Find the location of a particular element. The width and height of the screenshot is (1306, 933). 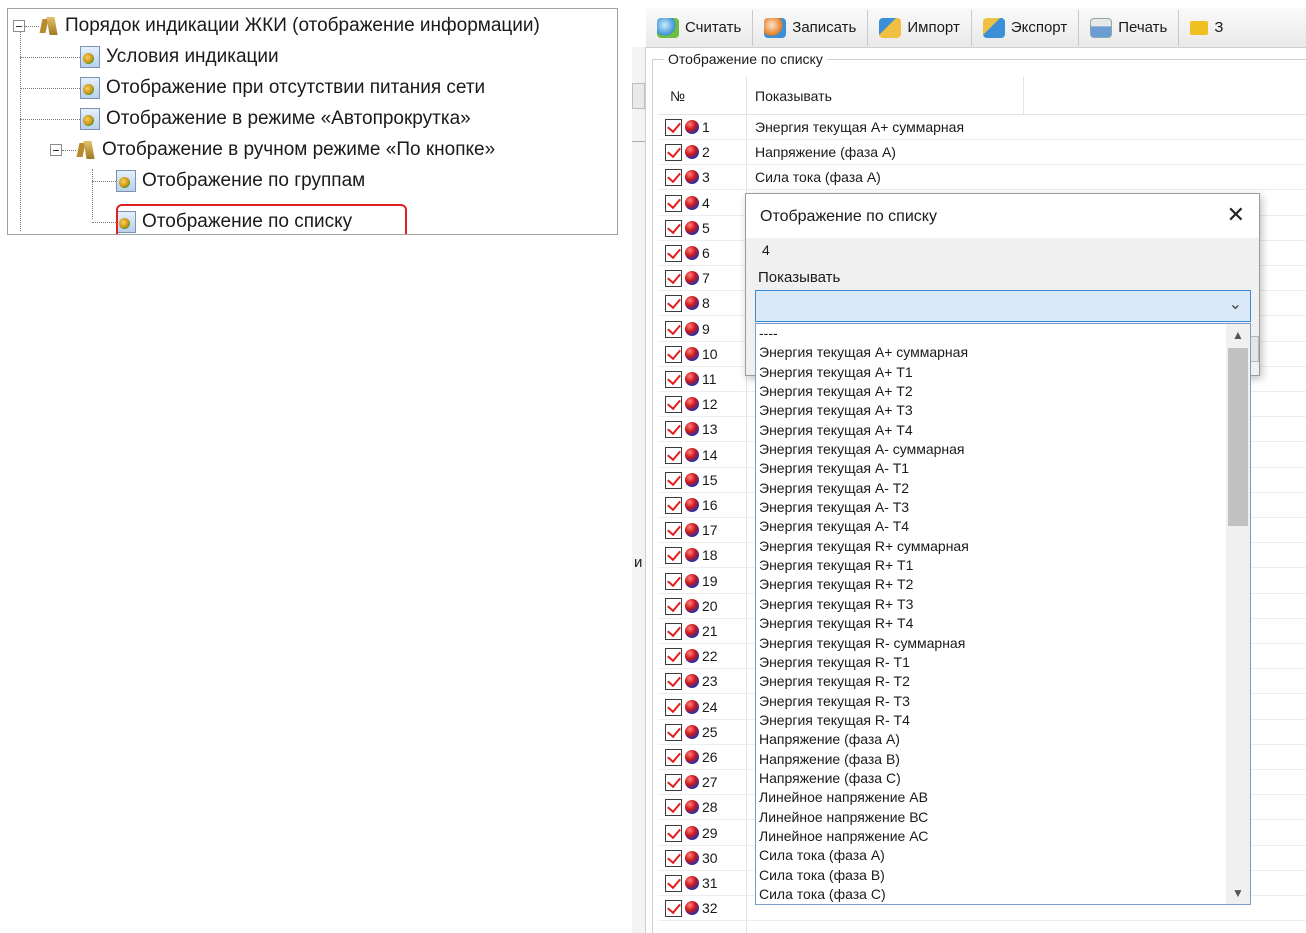

dropdown-option: Энергия текущая А+ Т2 is located at coordinates (991, 391).